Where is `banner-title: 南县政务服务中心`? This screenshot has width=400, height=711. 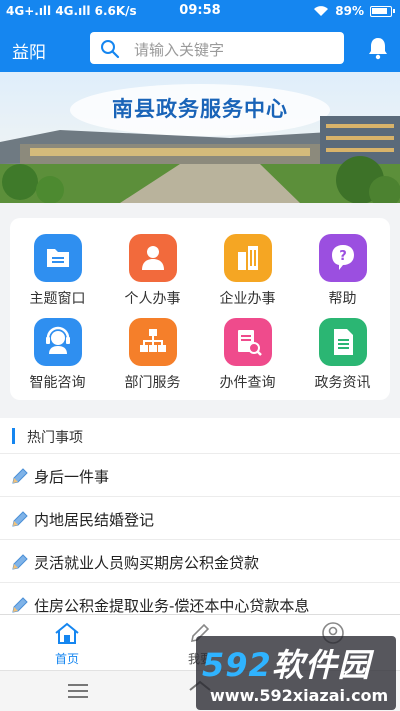
banner-title: 南县政务服务中心 is located at coordinates (200, 109).